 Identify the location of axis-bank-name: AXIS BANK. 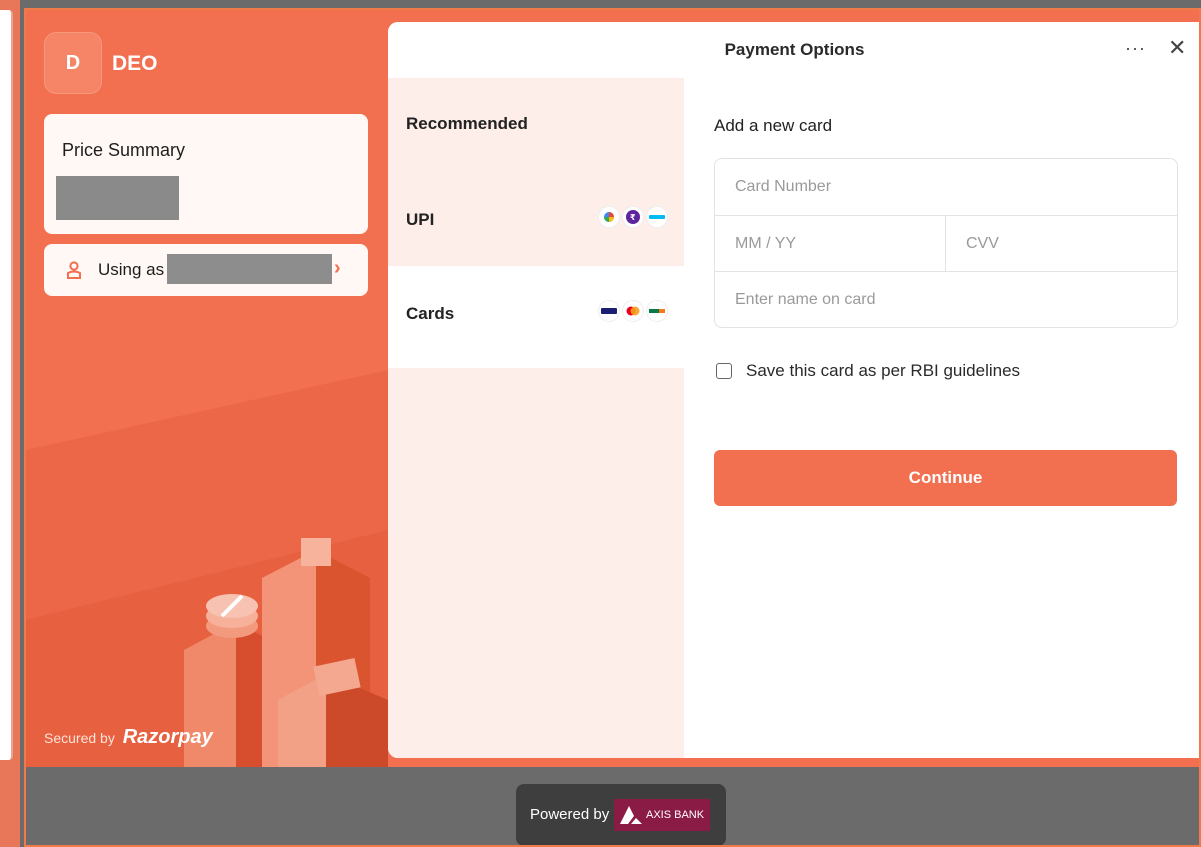
(675, 815).